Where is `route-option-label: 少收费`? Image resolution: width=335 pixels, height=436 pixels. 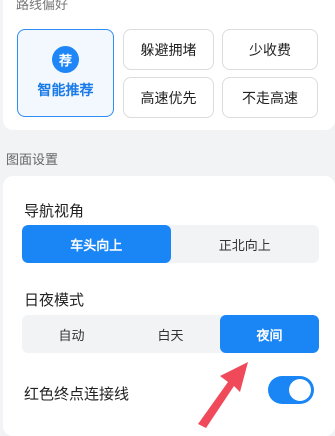
route-option-label: 少收费 is located at coordinates (270, 50).